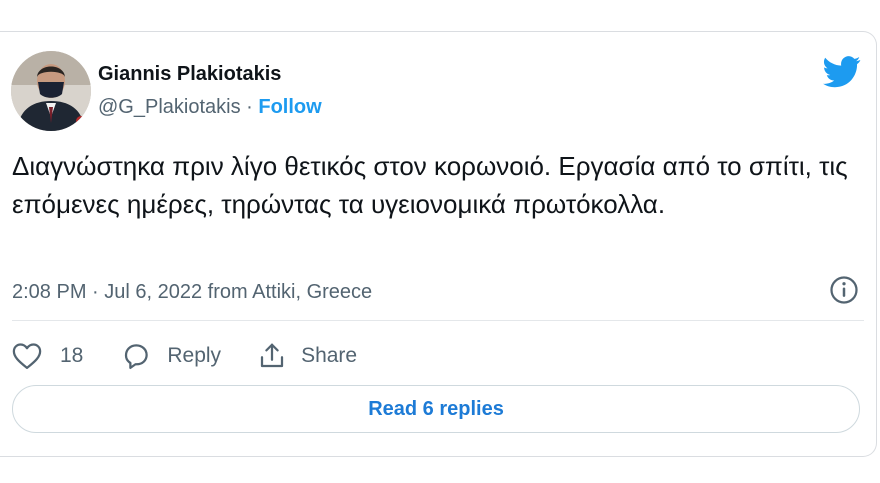 The height and width of the screenshot is (483, 880). I want to click on reply-button: Reply, so click(171, 356).